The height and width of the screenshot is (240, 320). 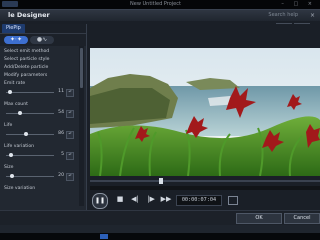 I want to click on param-value: 54, so click(x=61, y=112).